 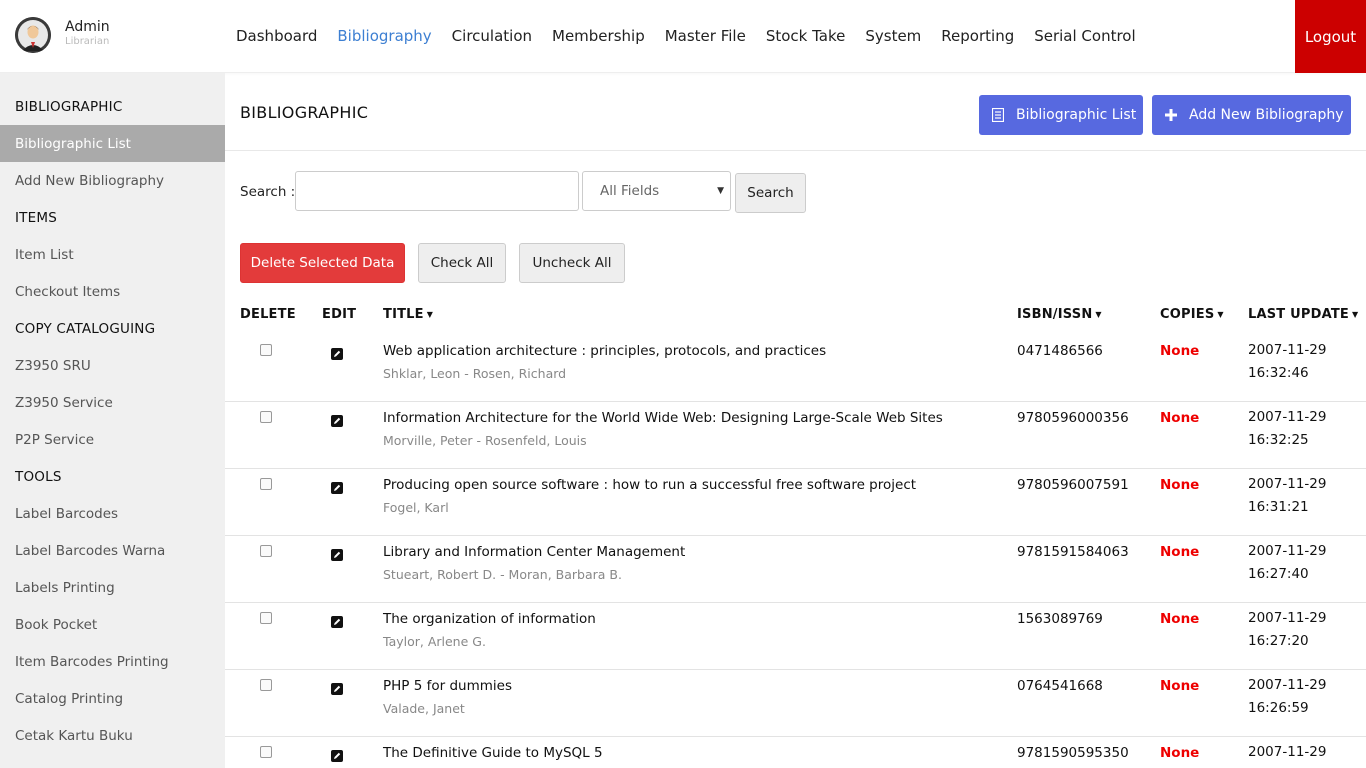 I want to click on sidebar-item-checkout-items: Checkout Items, so click(x=112, y=291).